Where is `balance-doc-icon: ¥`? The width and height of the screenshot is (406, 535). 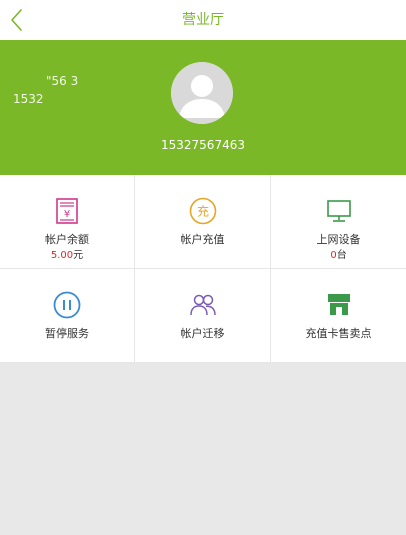
balance-doc-icon: ¥ is located at coordinates (67, 211).